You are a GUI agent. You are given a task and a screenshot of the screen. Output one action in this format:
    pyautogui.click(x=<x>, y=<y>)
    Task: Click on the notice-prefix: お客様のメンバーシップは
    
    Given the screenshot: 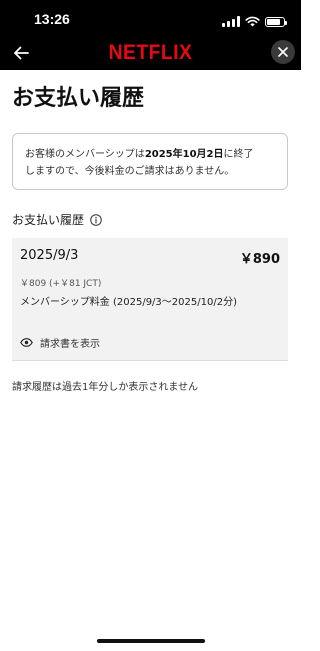 What is the action you would take?
    pyautogui.click(x=85, y=154)
    